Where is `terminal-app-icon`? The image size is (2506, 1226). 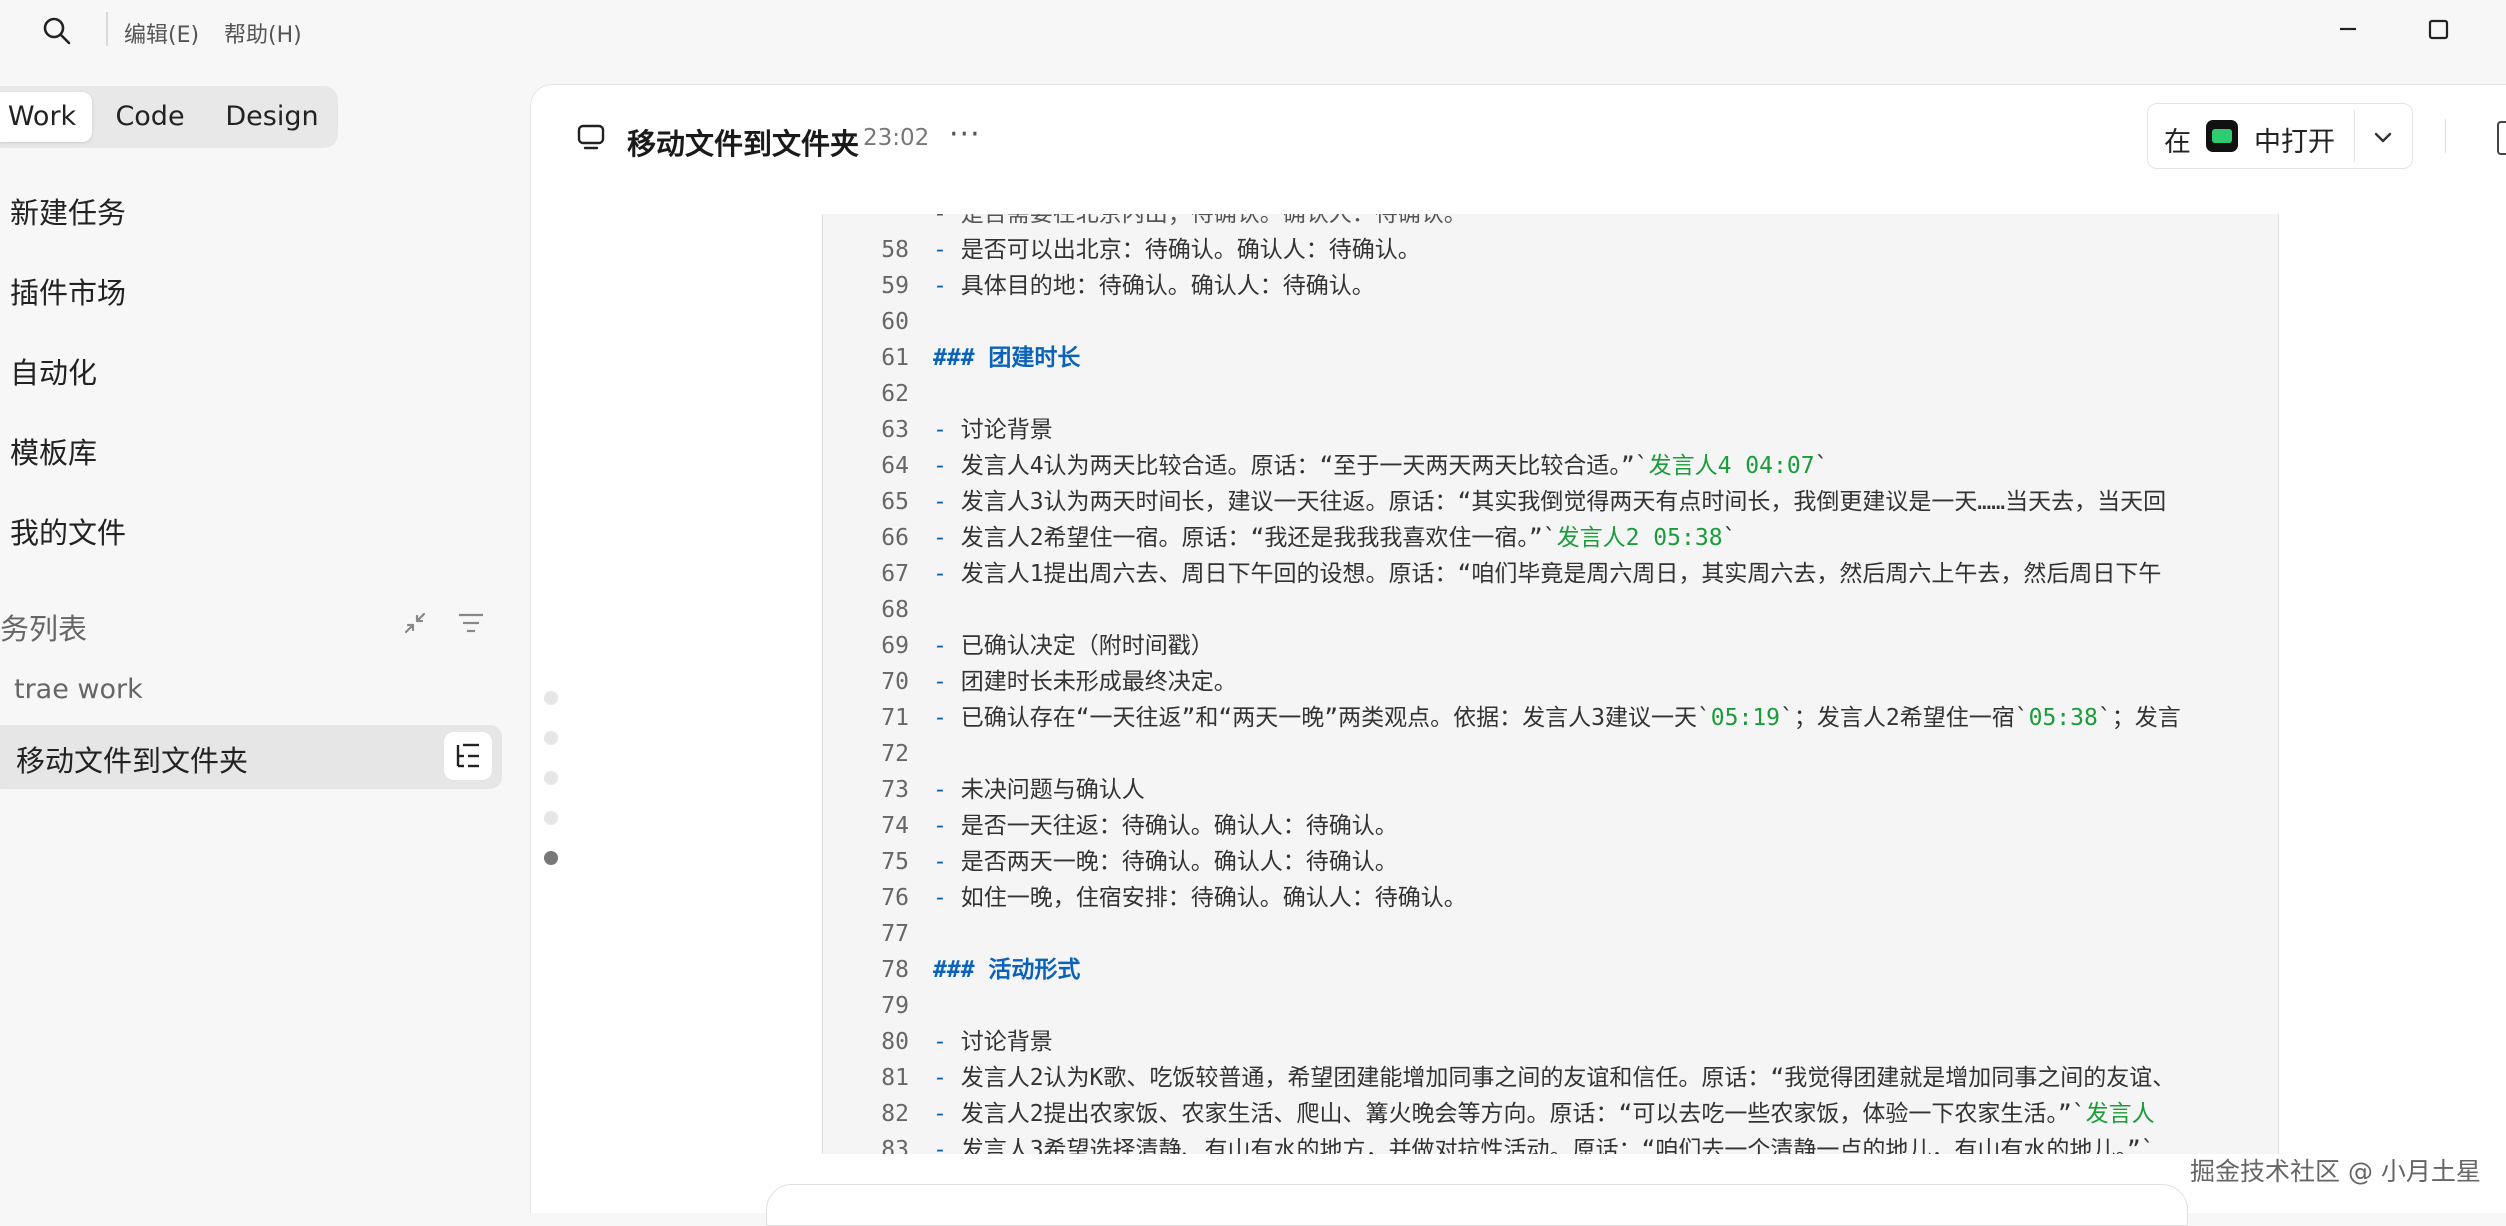
terminal-app-icon is located at coordinates (2222, 136).